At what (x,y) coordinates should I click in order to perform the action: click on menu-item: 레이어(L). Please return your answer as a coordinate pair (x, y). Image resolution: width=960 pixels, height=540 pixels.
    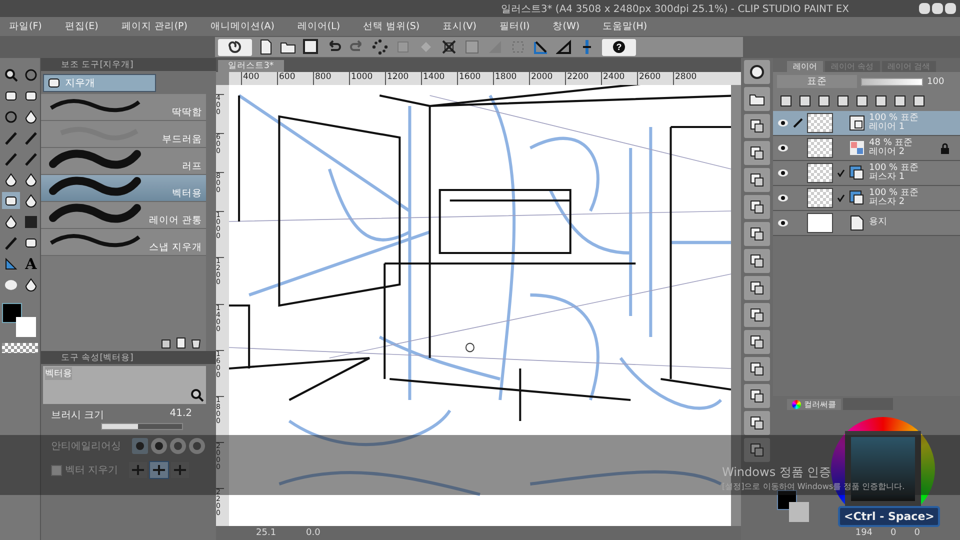
    Looking at the image, I should click on (318, 26).